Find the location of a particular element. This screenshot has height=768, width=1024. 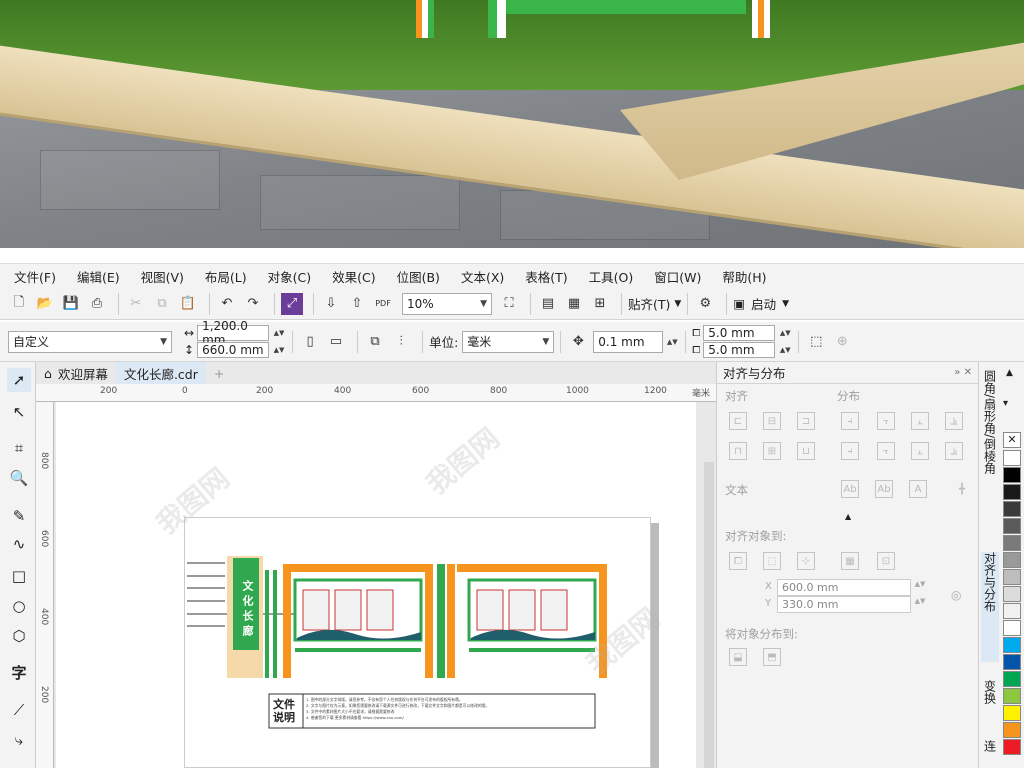

page-frame-icon: ⬚ is located at coordinates (816, 342).